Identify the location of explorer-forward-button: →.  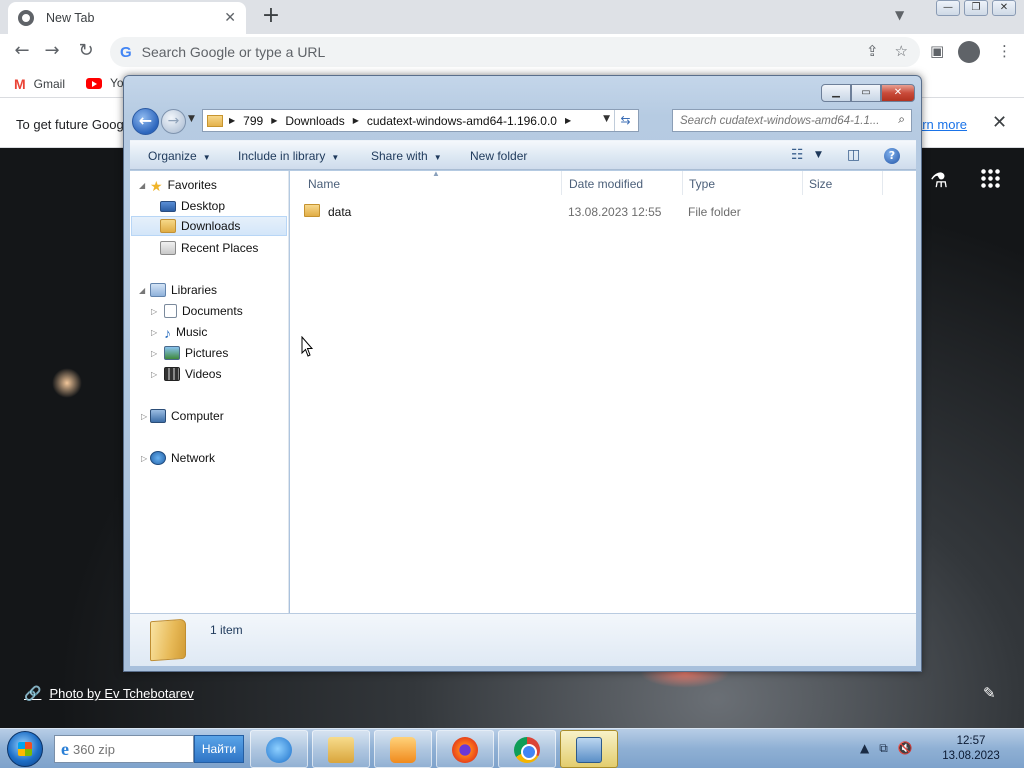
(173, 121).